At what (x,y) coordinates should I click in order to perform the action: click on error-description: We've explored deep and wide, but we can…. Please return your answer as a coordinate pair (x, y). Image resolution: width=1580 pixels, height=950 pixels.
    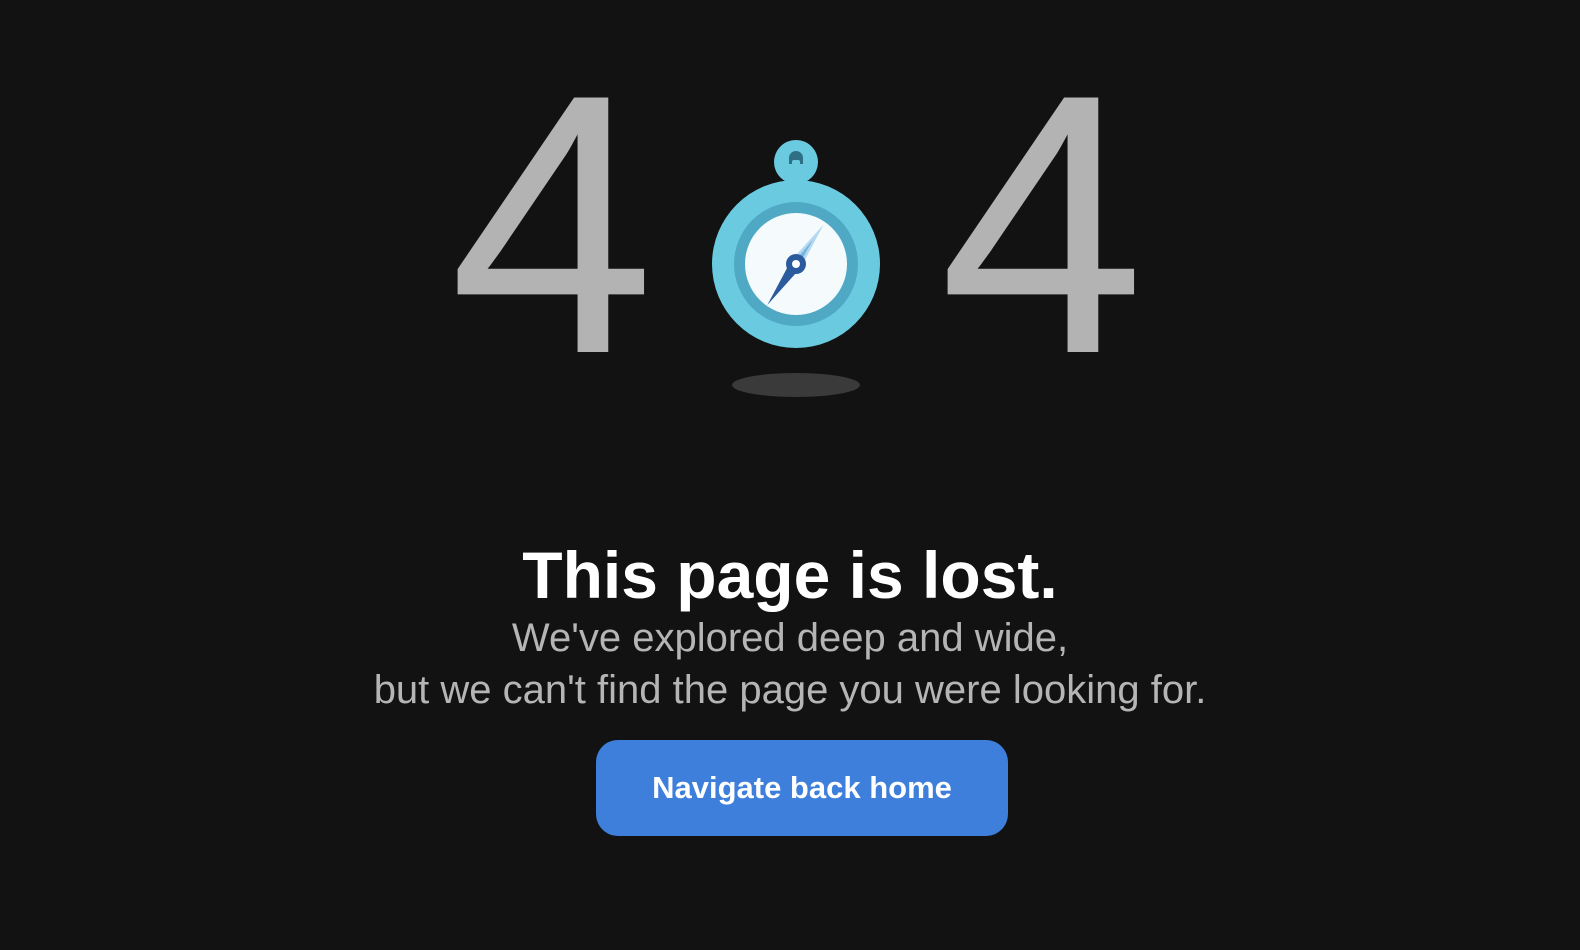
    Looking at the image, I should click on (790, 664).